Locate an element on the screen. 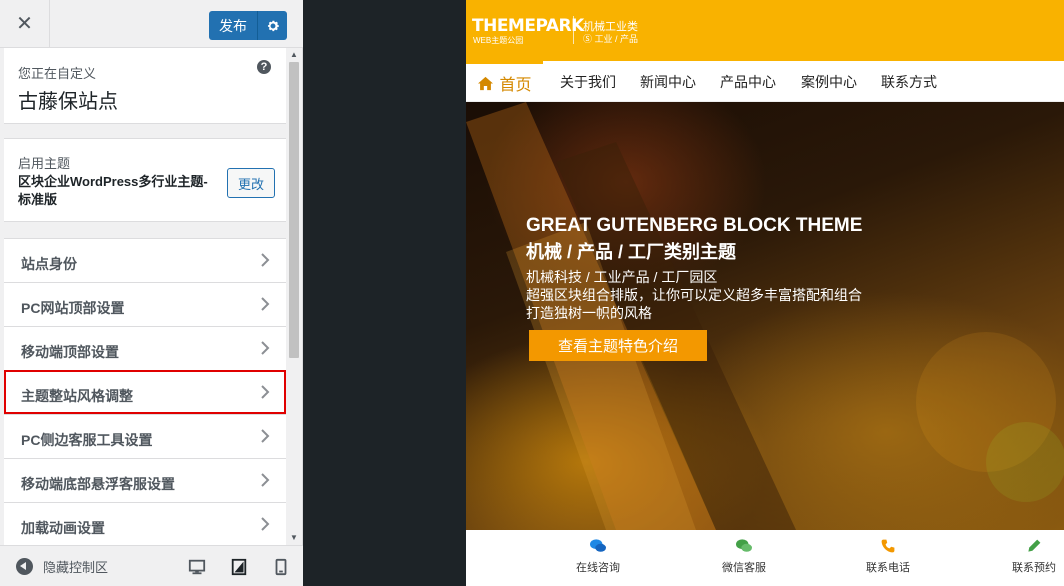 The image size is (1064, 586). customizer-header: ✕ 发布 is located at coordinates (151, 24).